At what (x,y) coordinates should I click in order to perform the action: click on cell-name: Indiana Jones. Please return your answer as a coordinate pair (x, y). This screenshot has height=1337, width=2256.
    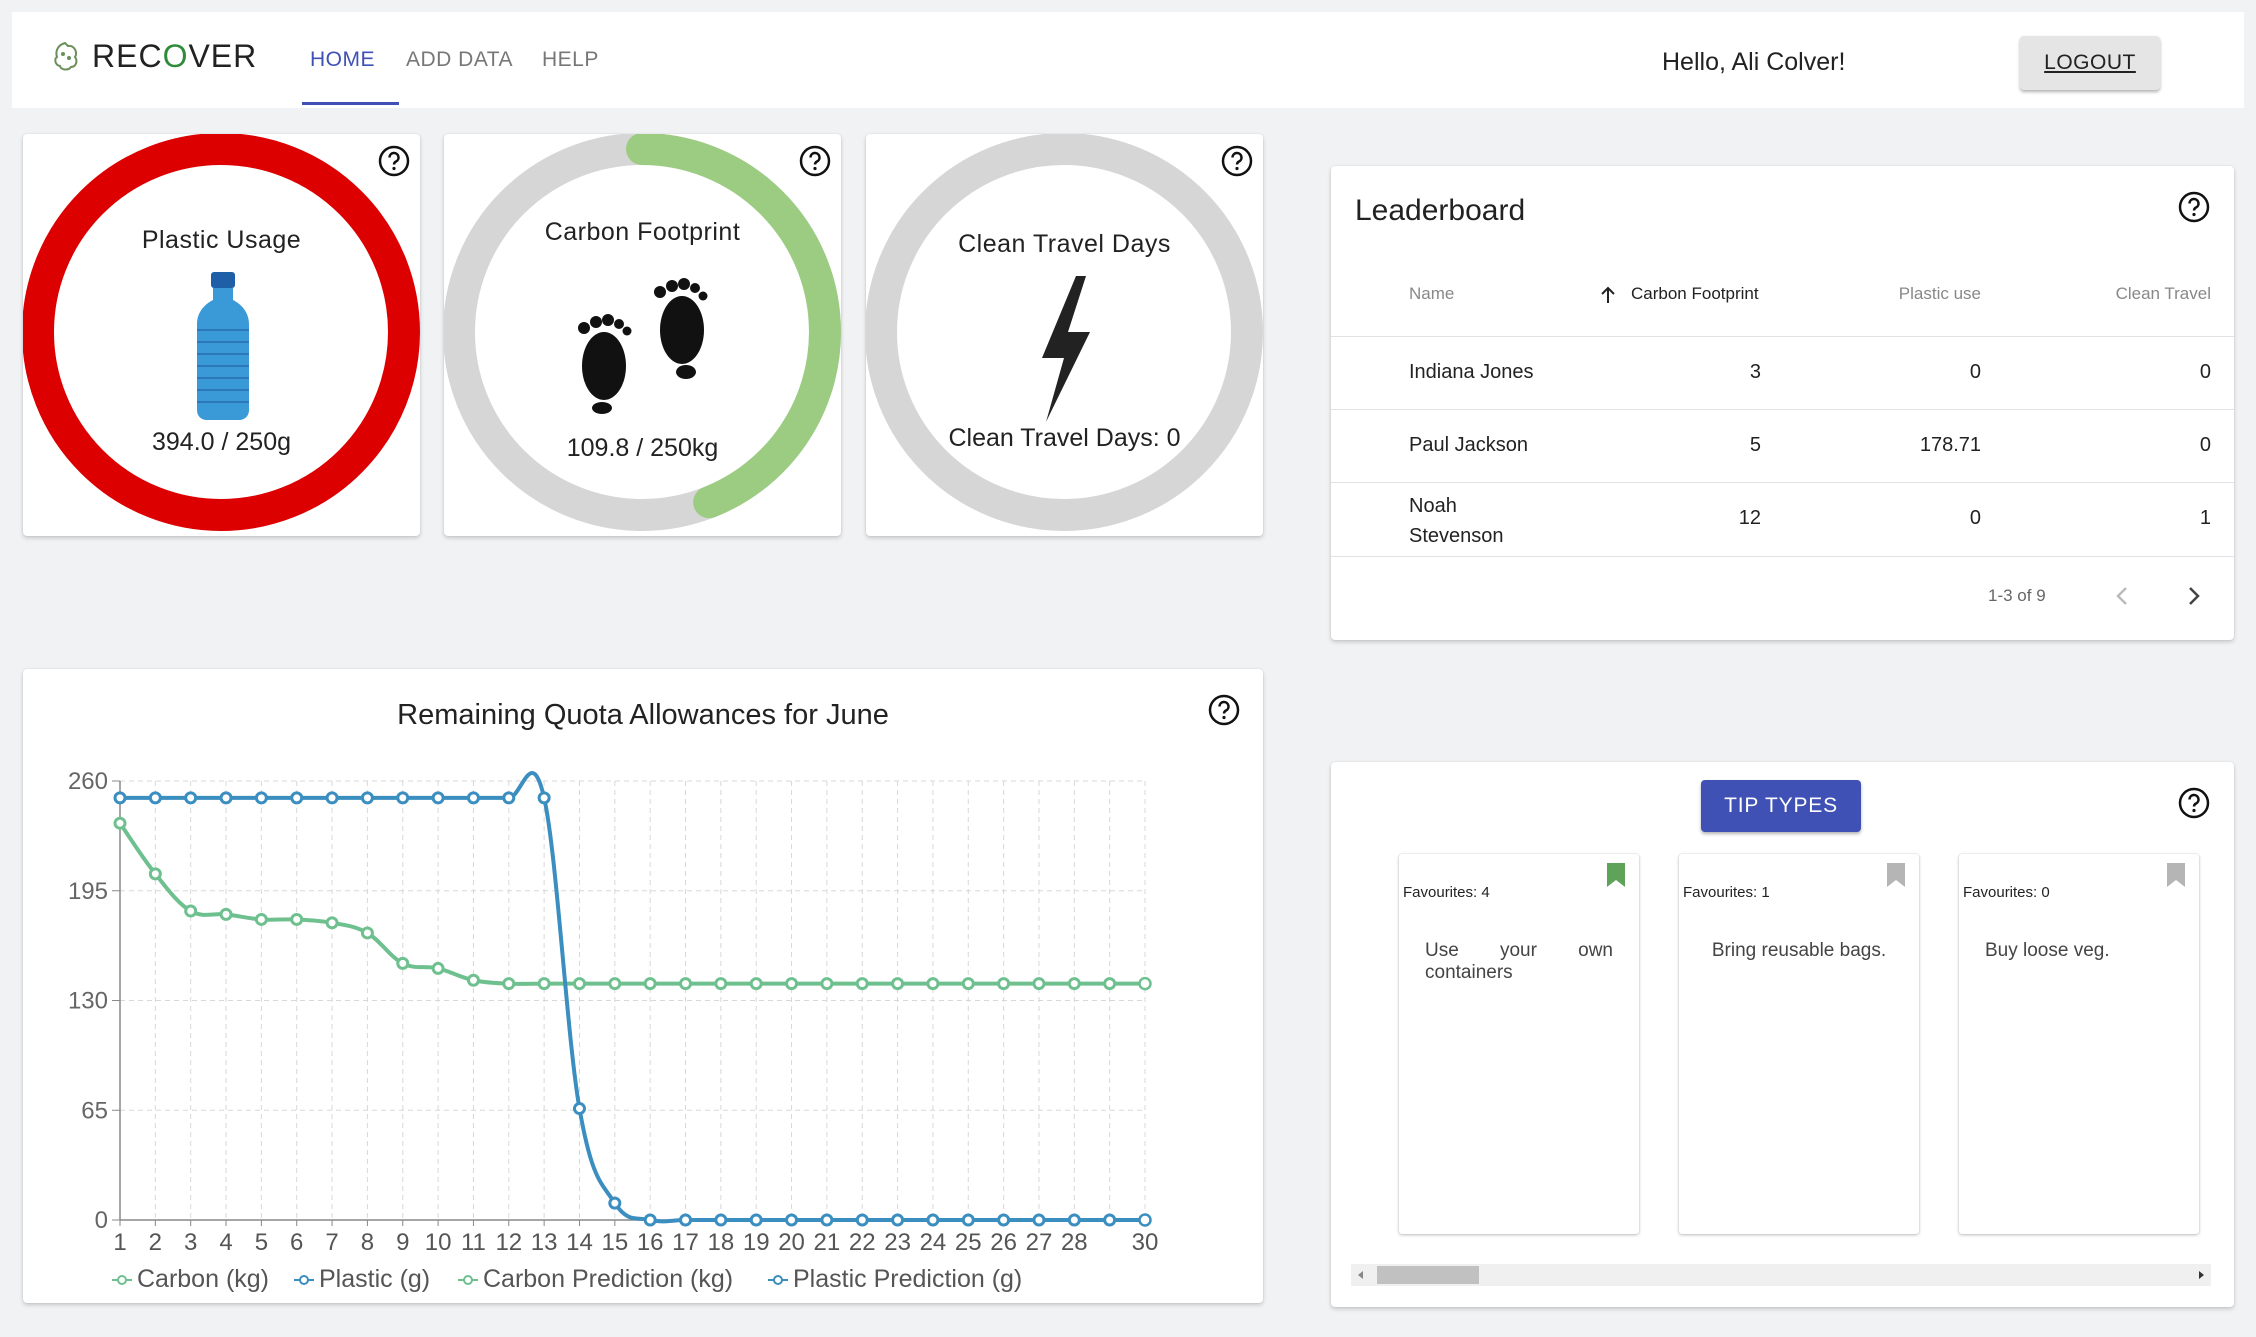
    Looking at the image, I should click on (1471, 372).